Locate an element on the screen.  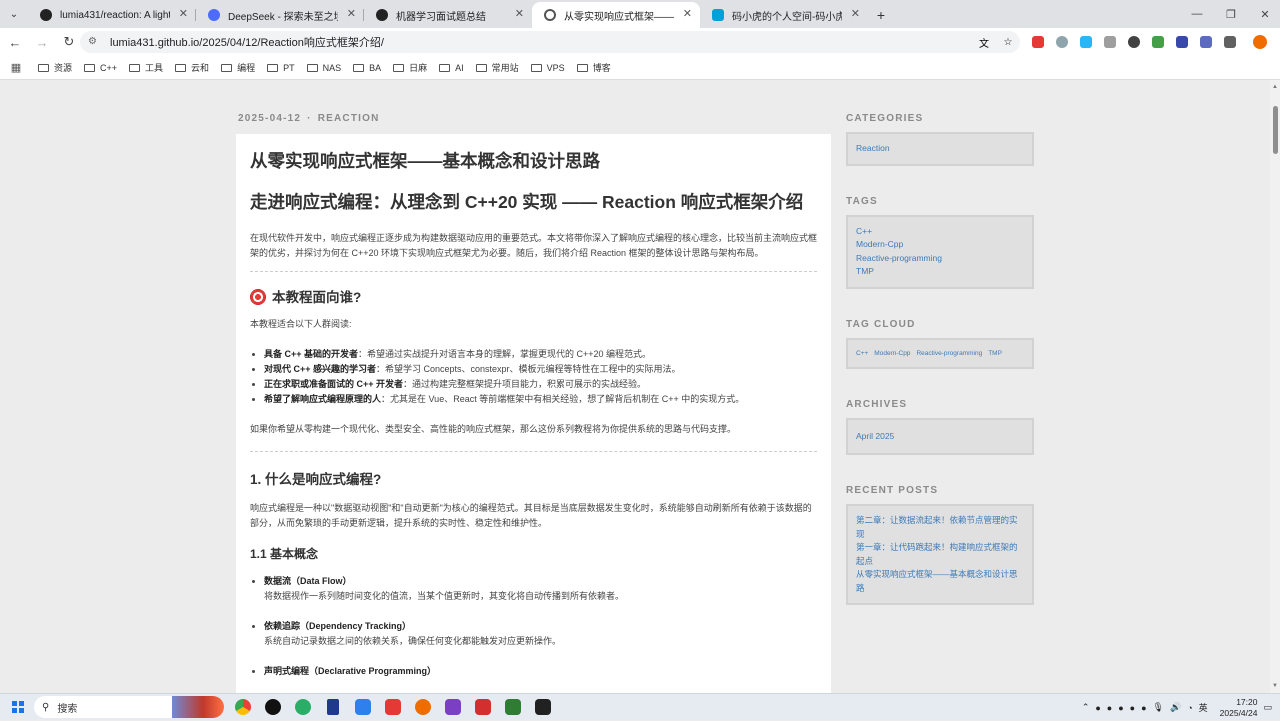
scroll-down-icon: ▼ is located at coordinates (1275, 686).